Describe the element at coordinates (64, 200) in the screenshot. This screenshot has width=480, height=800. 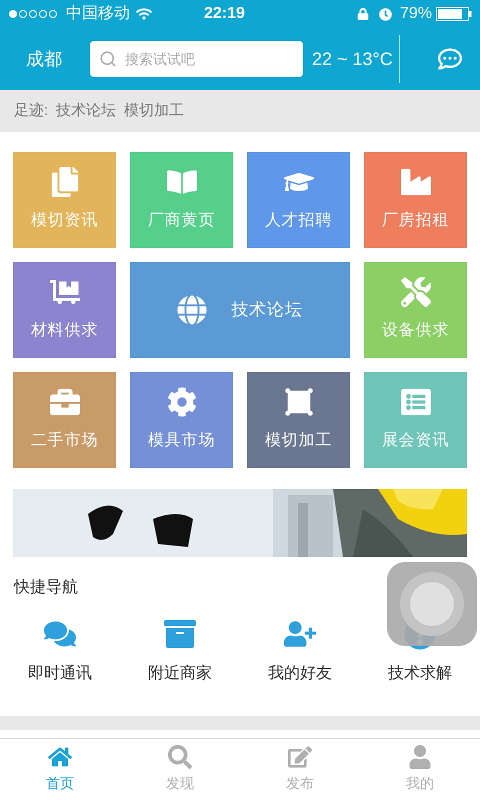
I see `menu-tile: 模切资讯` at that location.